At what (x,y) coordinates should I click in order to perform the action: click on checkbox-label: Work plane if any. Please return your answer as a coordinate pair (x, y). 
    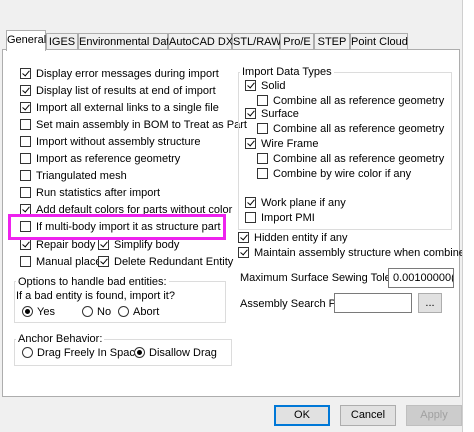
    Looking at the image, I should click on (303, 203).